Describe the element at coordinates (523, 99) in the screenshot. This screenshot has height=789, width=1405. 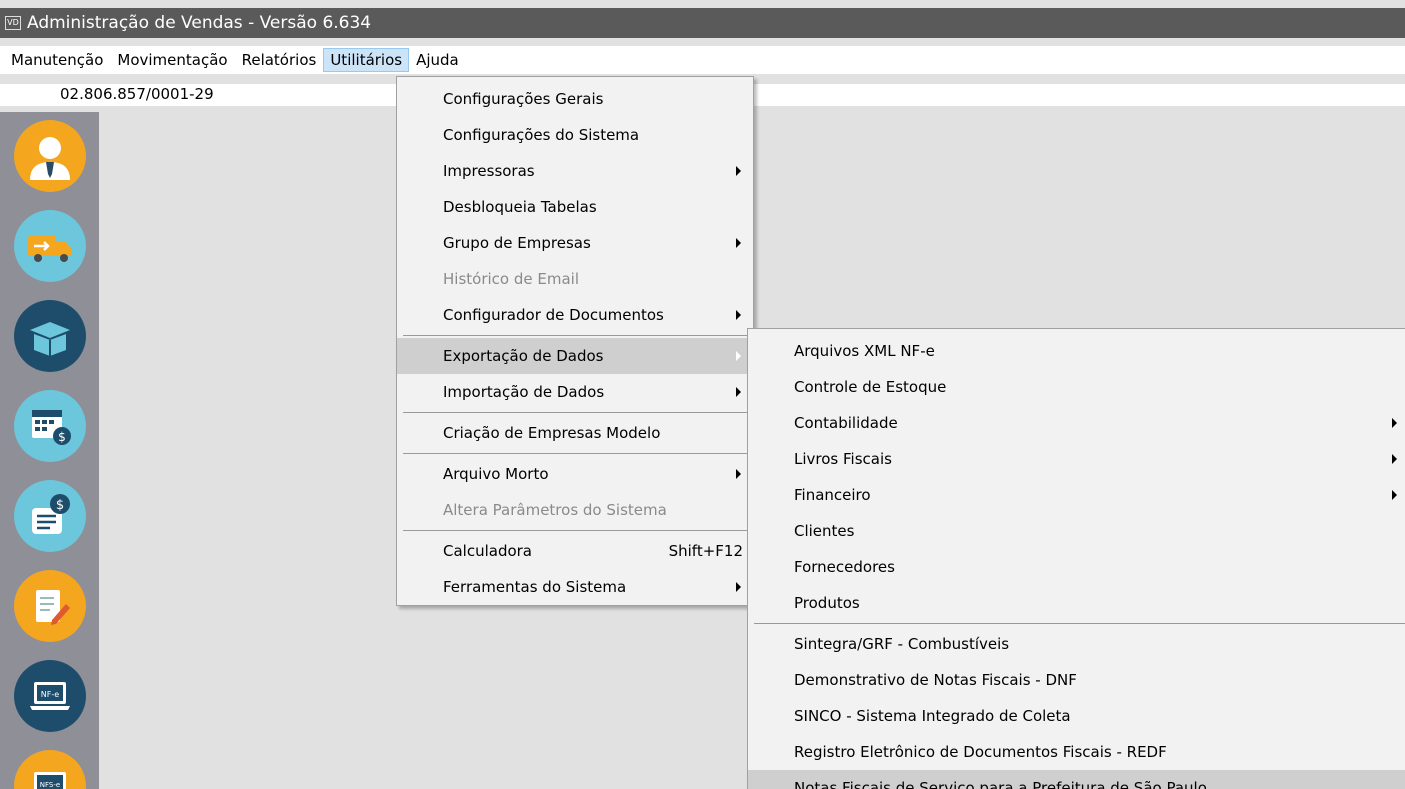
I see `menu-item-label: Configurações Gerais` at that location.